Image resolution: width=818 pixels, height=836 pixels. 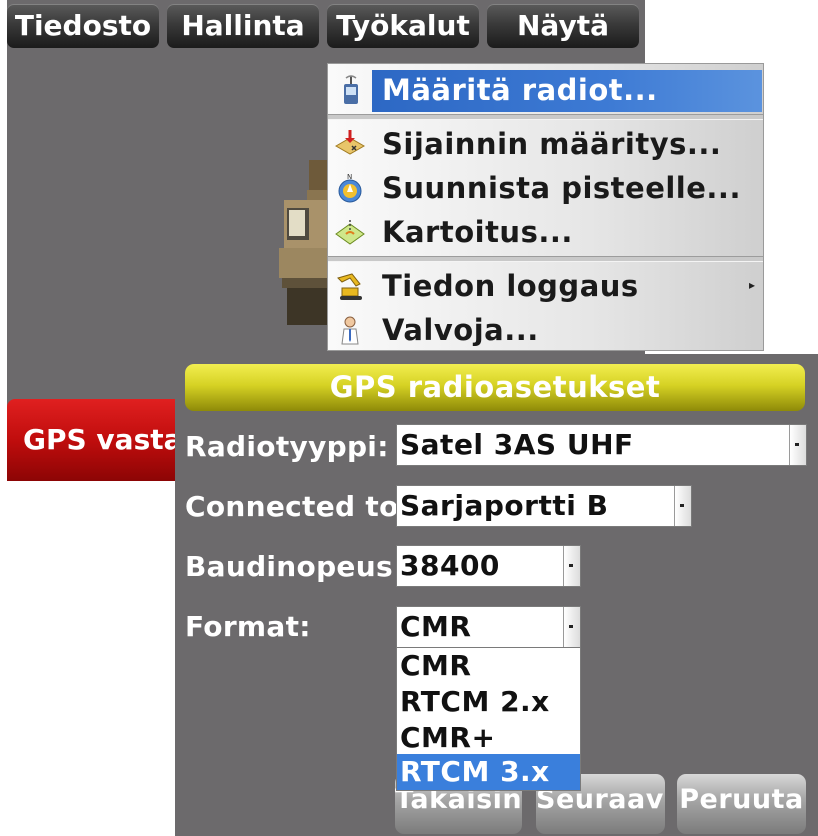 I want to click on supervisor-person-icon, so click(x=350, y=330).